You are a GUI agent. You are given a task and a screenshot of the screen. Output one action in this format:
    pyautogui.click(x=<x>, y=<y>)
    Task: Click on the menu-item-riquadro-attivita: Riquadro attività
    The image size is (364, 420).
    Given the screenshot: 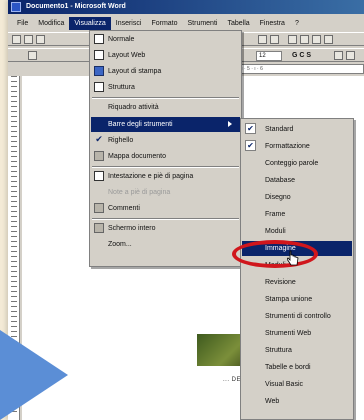 What is the action you would take?
    pyautogui.click(x=165, y=107)
    